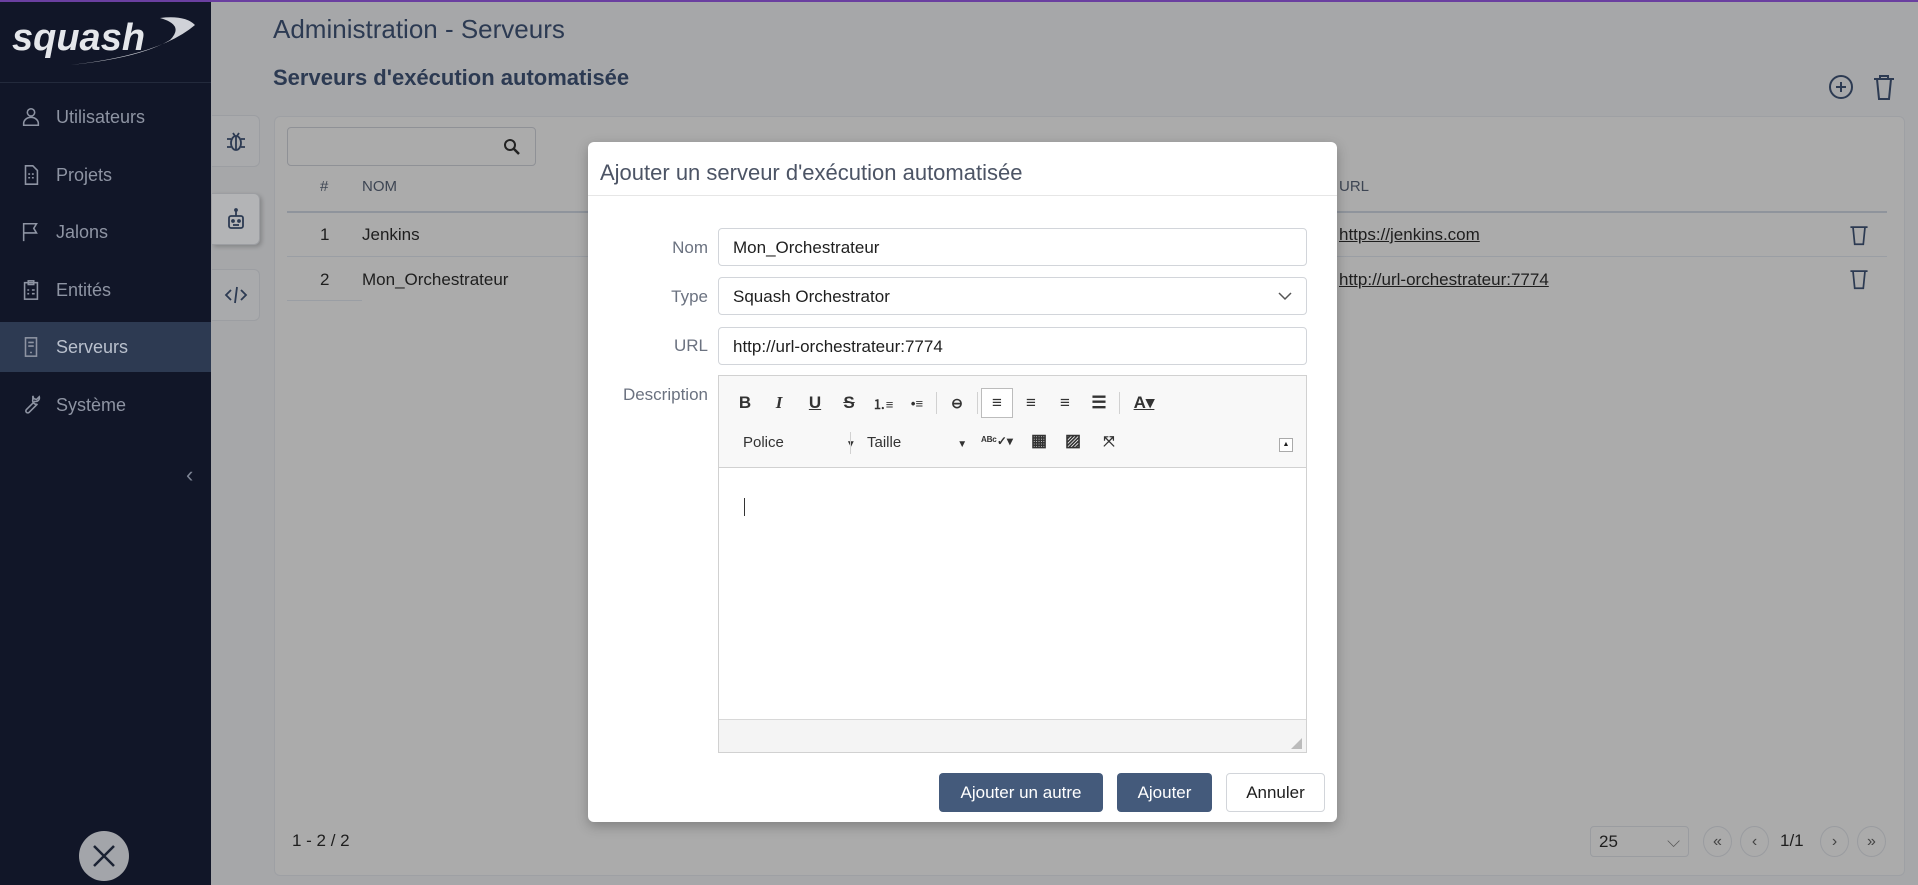  Describe the element at coordinates (1065, 403) in the screenshot. I see `align-right-icon: ≡` at that location.